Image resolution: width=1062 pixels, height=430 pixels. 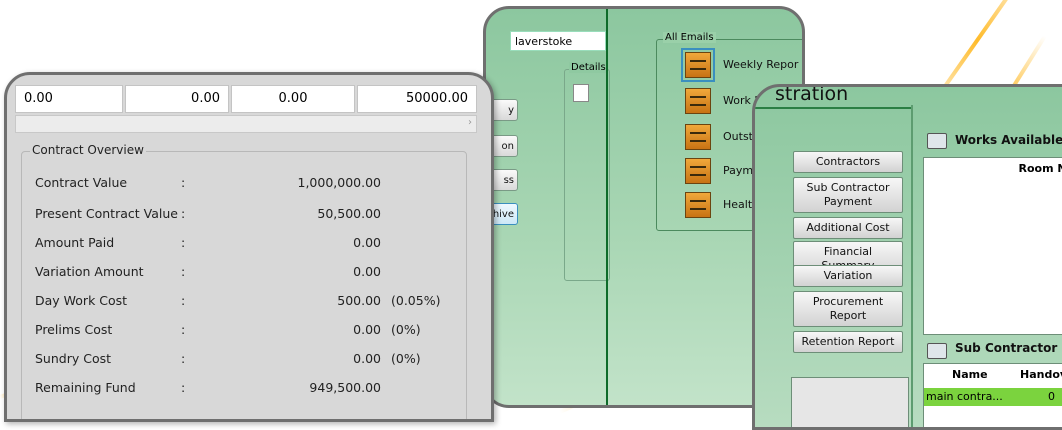 I want to click on row-label: Prelims Cost, so click(x=74, y=329).